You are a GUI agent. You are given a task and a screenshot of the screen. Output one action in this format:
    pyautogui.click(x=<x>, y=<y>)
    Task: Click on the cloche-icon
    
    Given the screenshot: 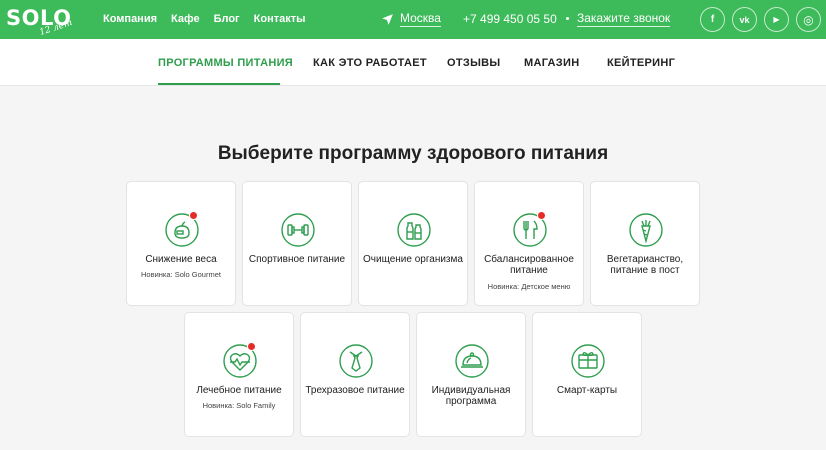 What is the action you would take?
    pyautogui.click(x=472, y=361)
    